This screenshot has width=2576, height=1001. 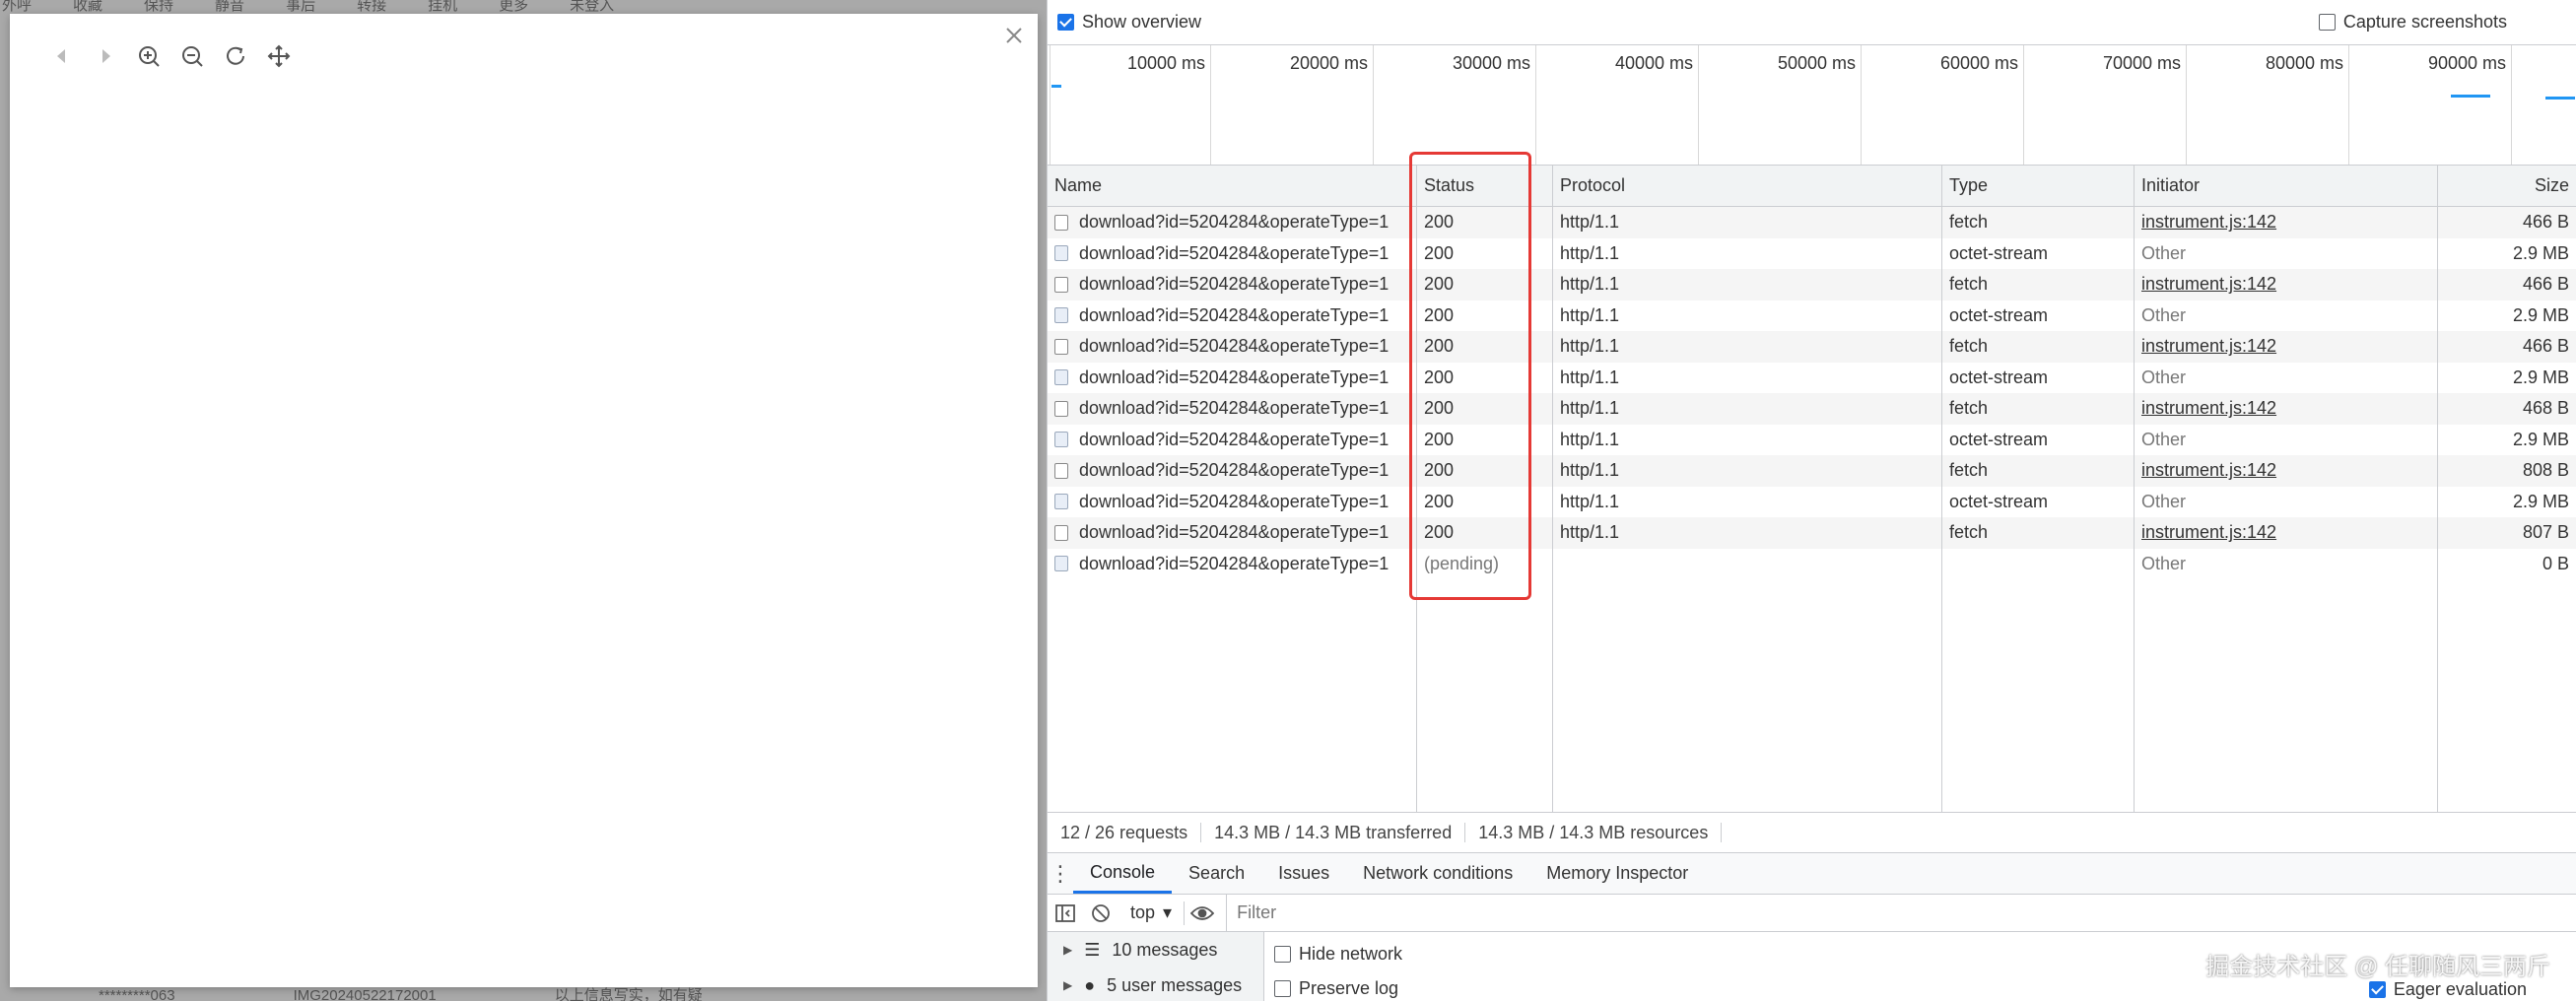 I want to click on preserve-log-checkbox: Preserve log, so click(x=1338, y=988).